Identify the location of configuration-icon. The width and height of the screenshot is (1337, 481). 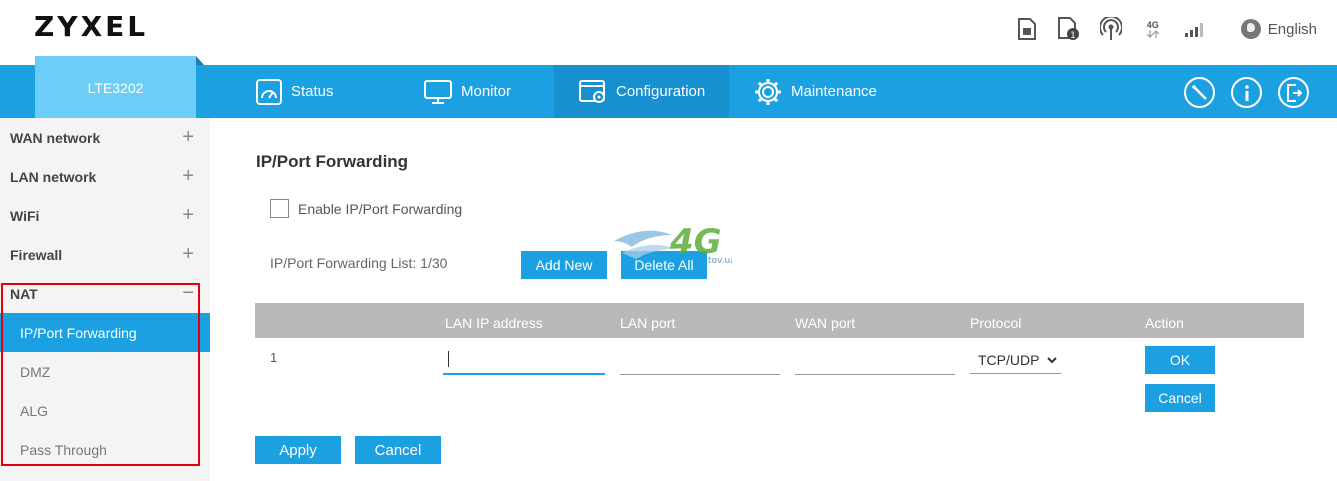
(592, 91).